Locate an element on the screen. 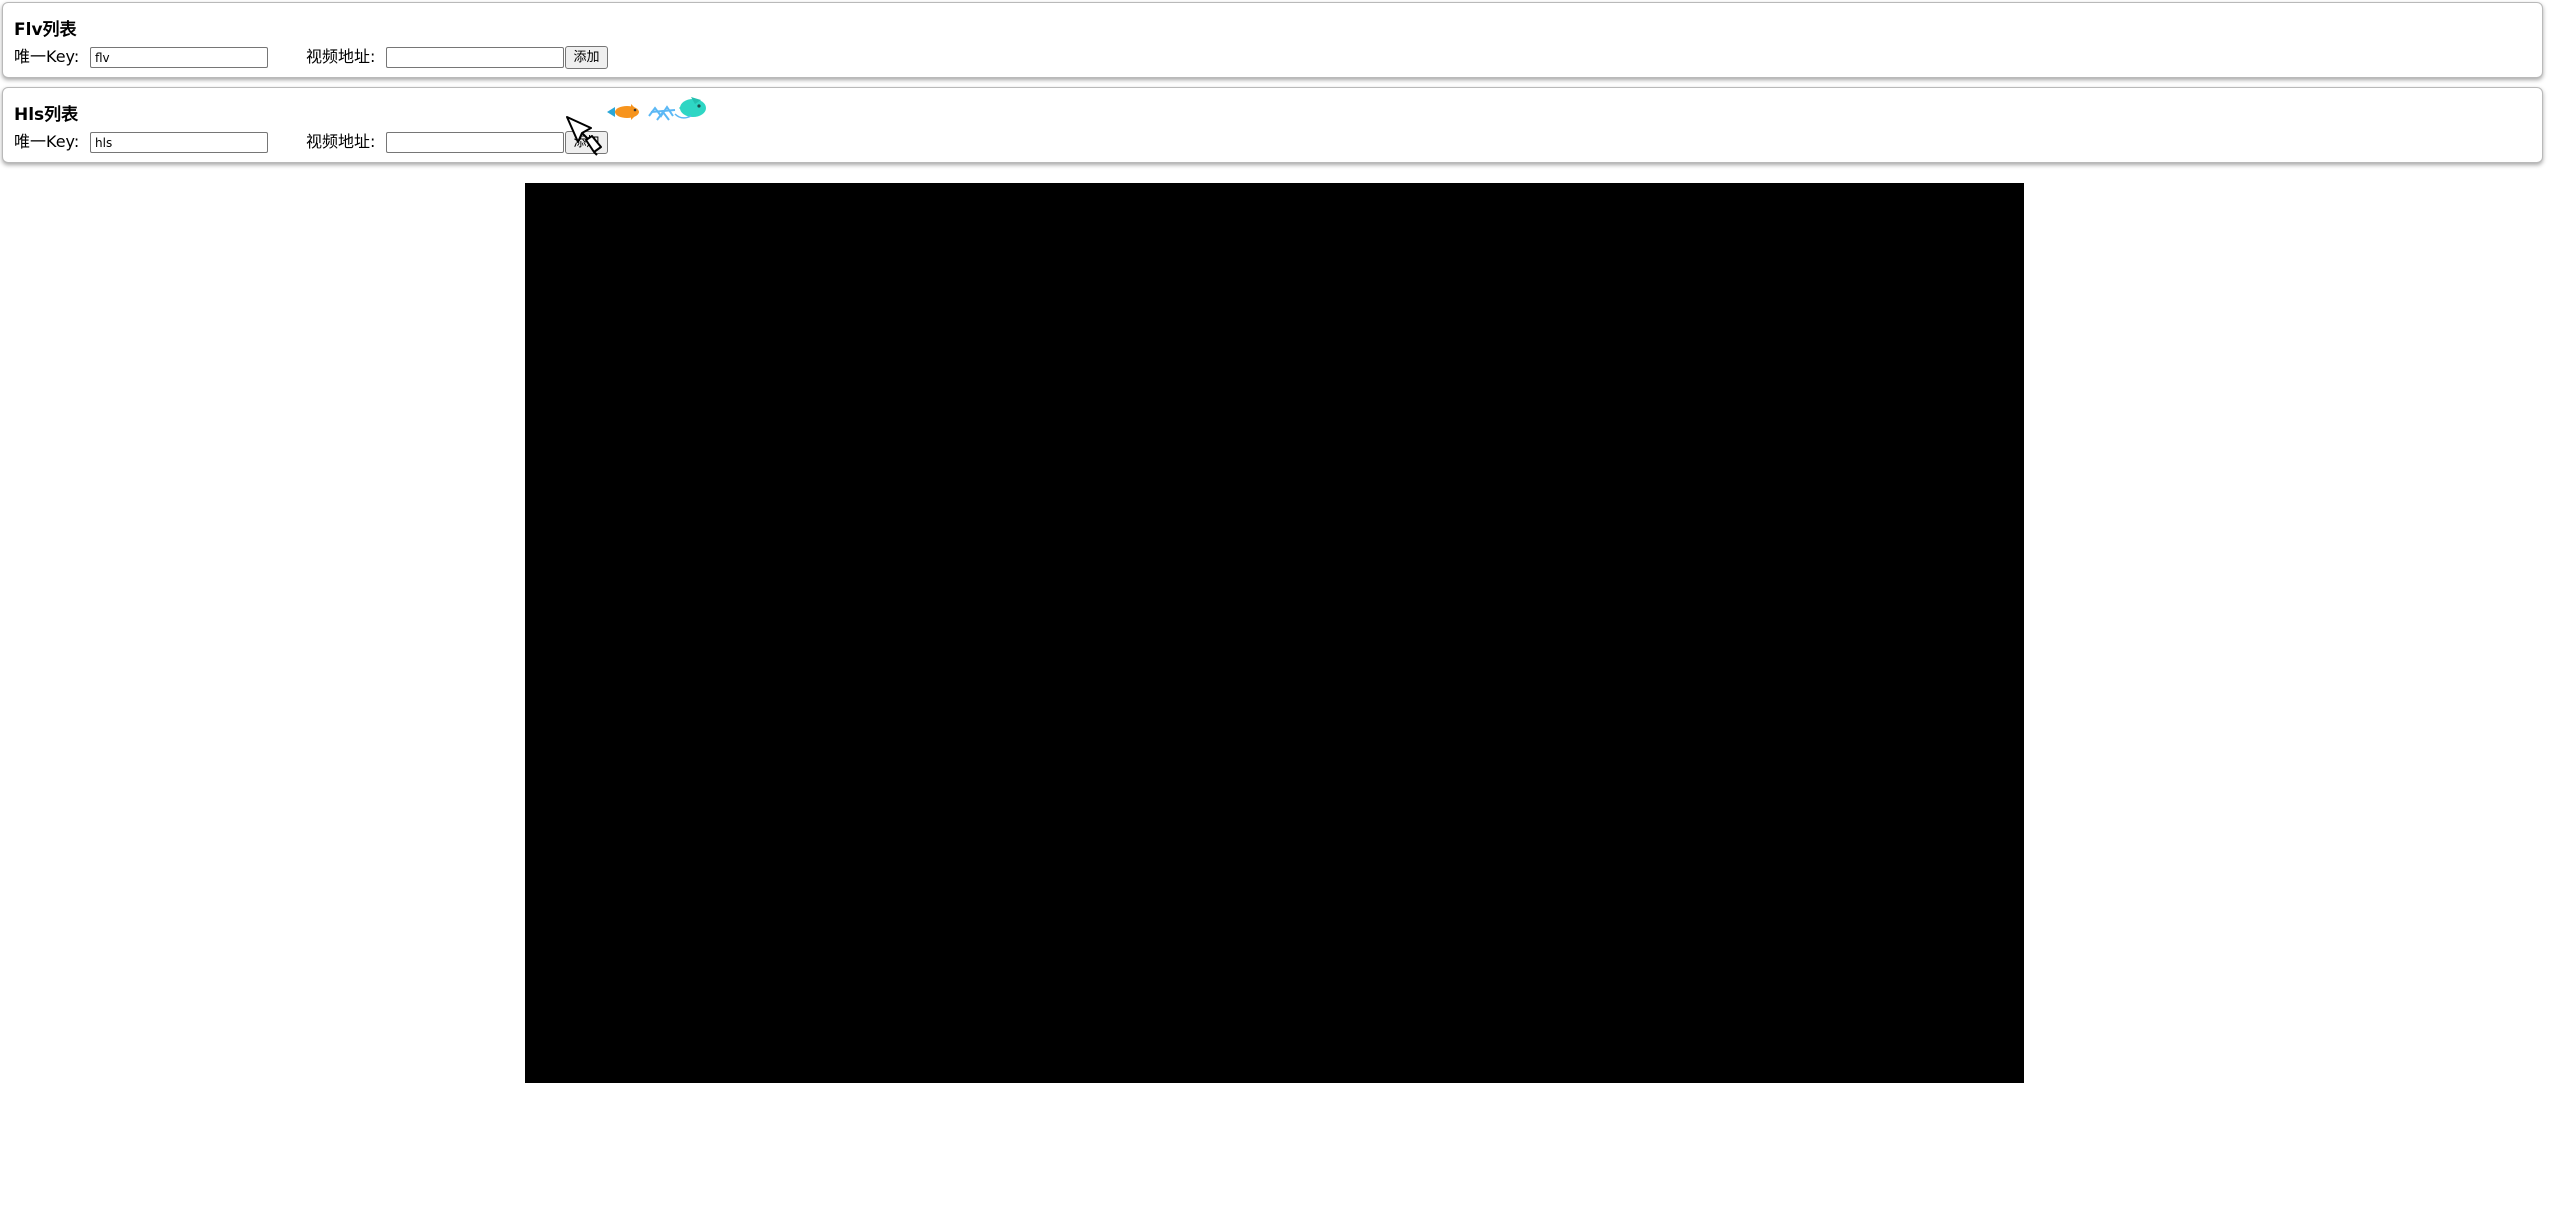 The image size is (2551, 1231). flv-form-row: 唯一Key: 视频地址: 添加 is located at coordinates (464, 57).